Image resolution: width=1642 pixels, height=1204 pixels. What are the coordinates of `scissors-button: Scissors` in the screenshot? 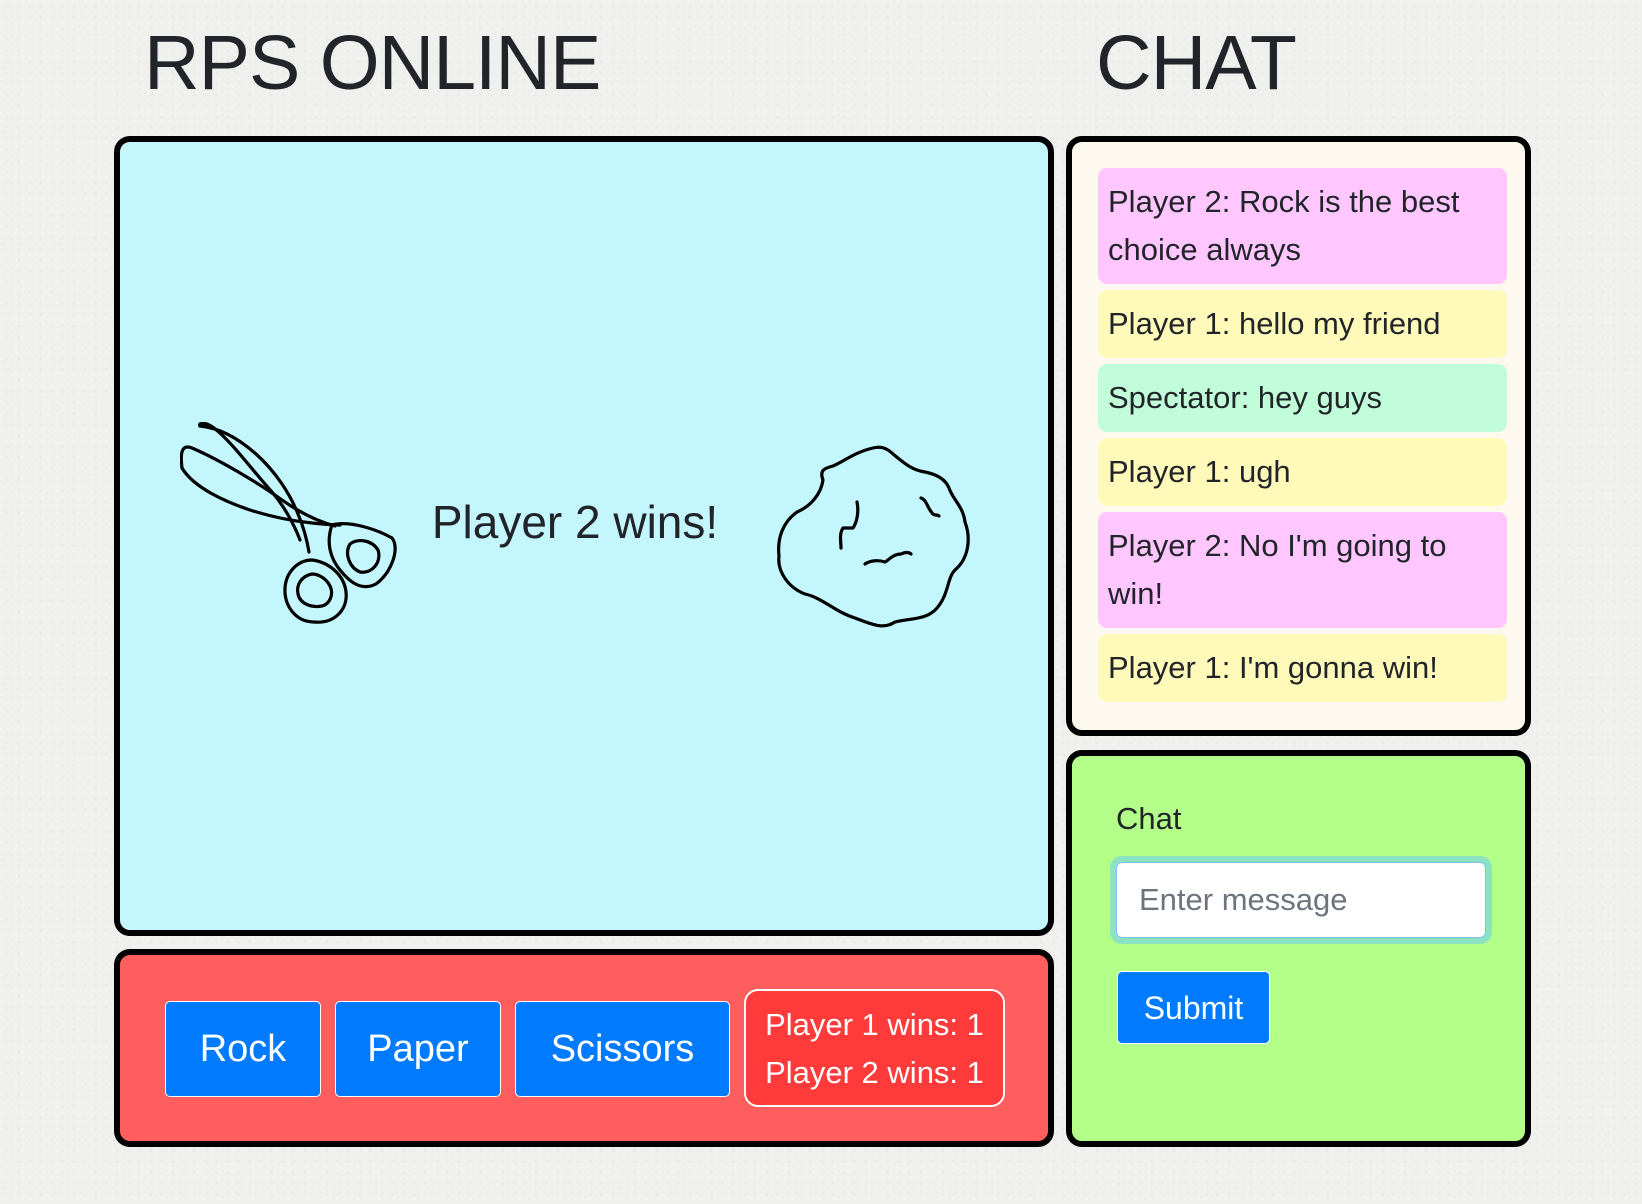 It's located at (622, 1049).